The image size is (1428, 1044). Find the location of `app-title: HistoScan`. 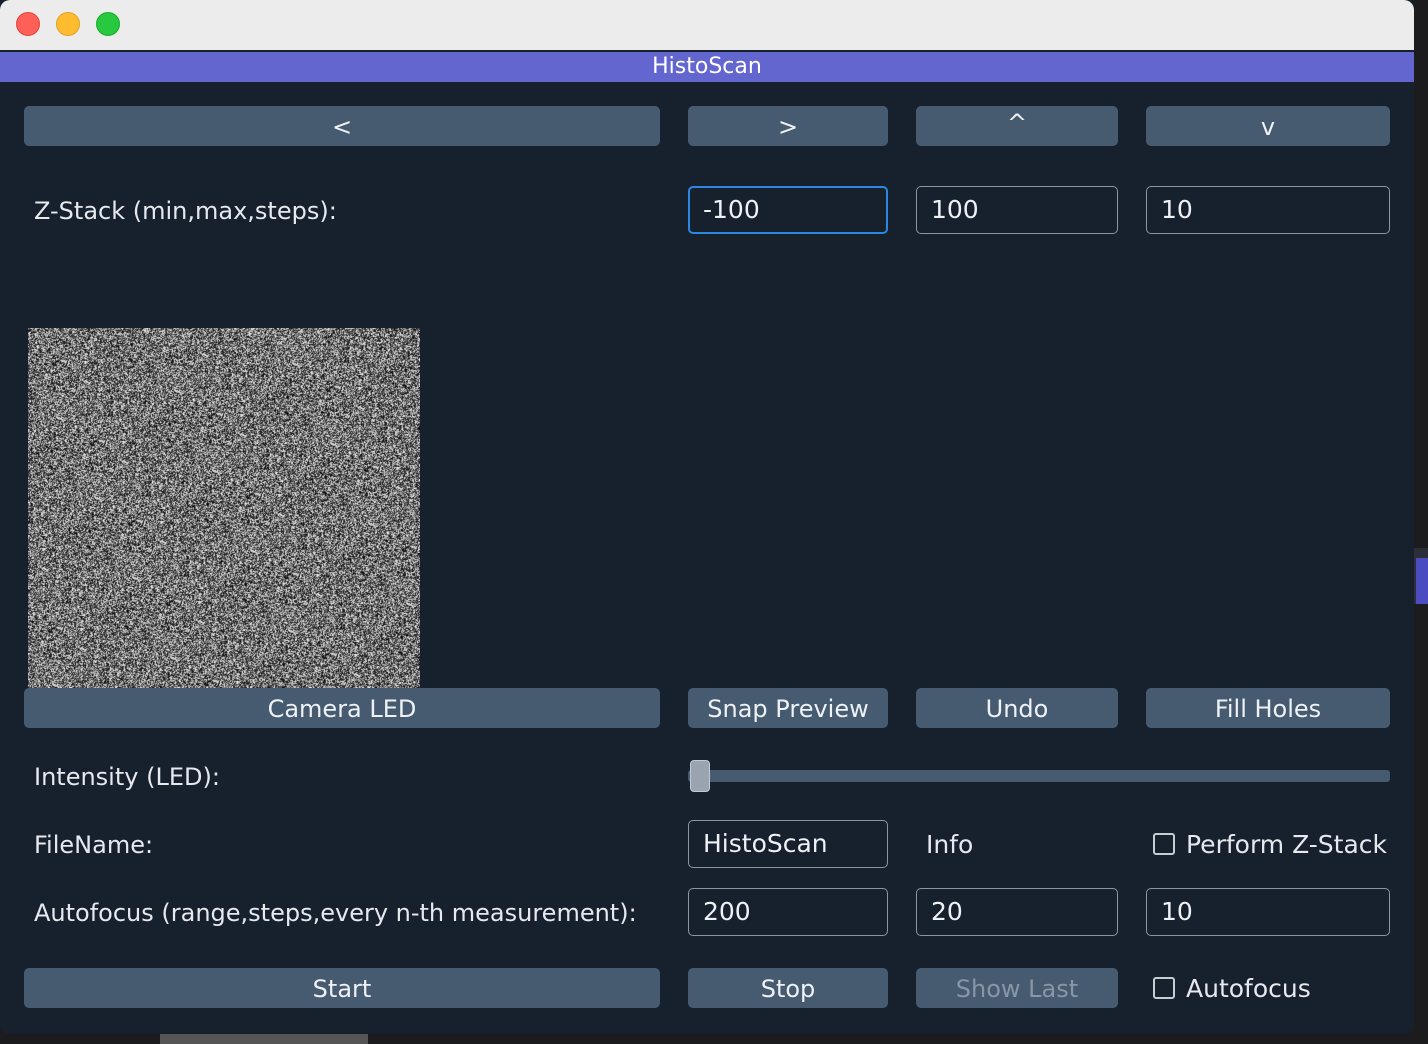

app-title: HistoScan is located at coordinates (707, 66).